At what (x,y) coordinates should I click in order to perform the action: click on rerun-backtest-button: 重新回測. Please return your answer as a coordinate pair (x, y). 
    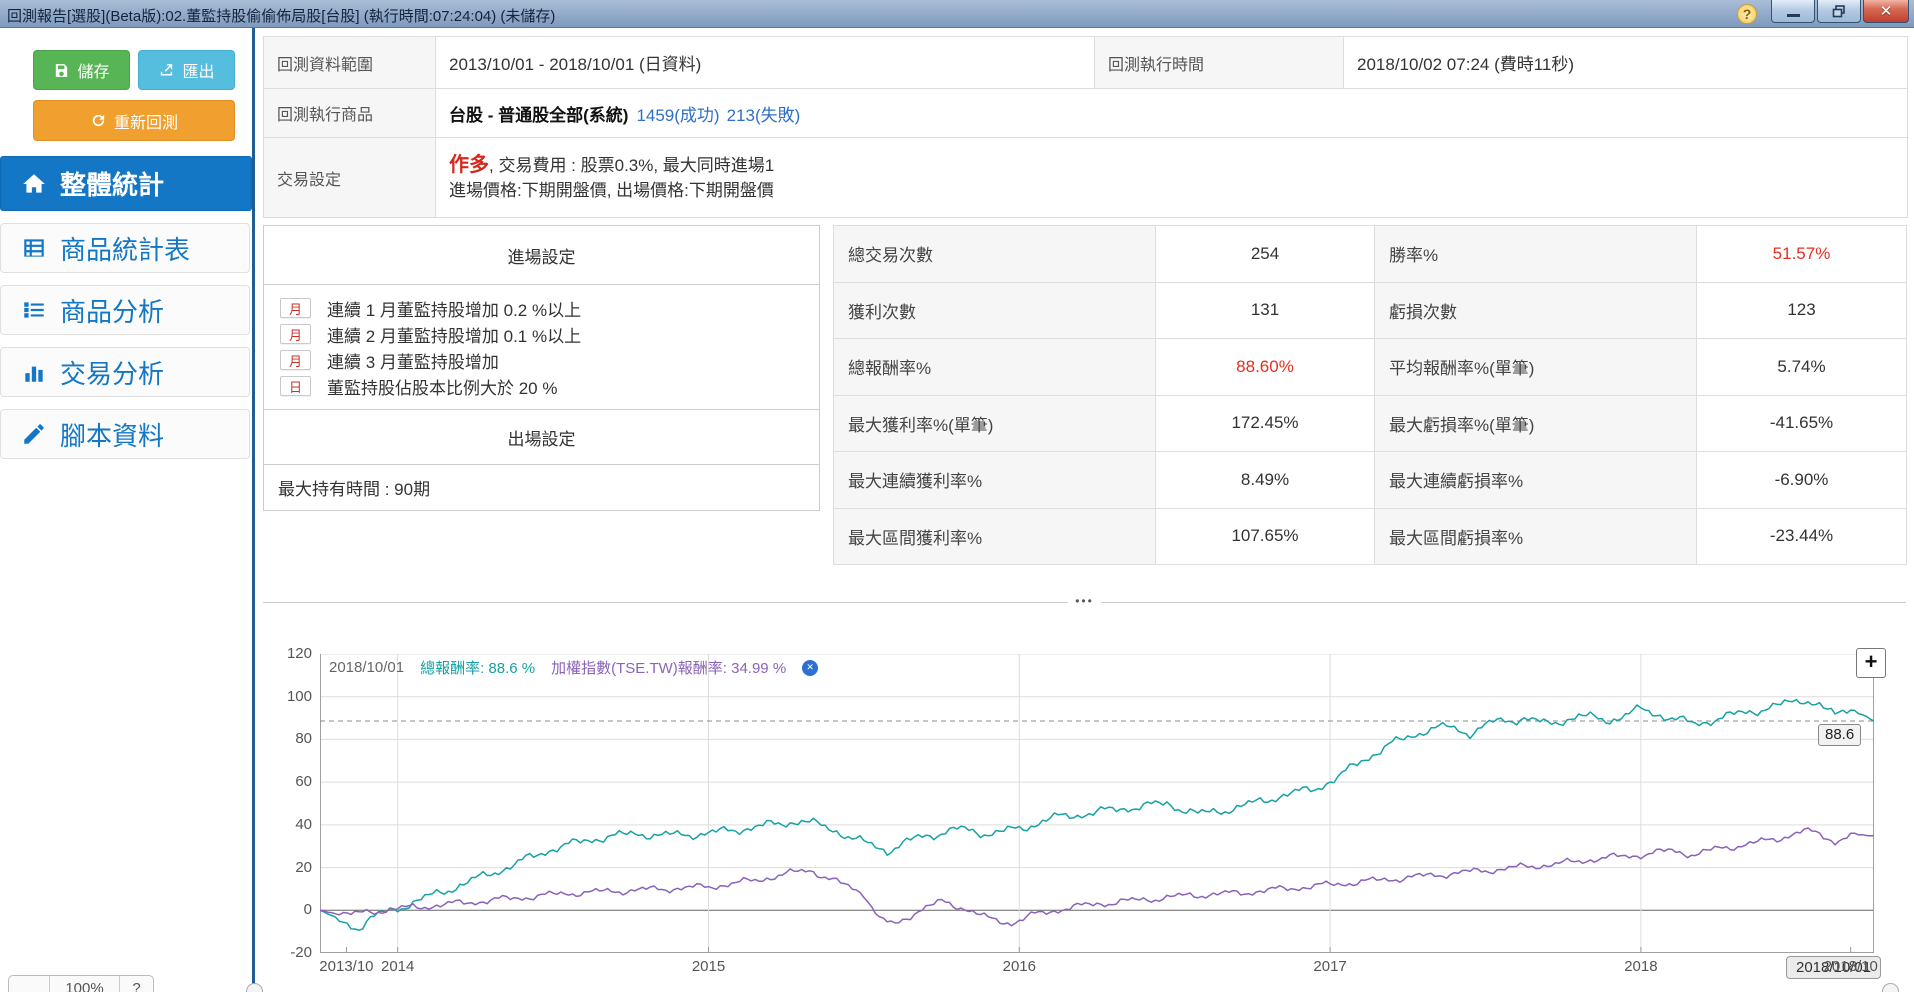
    Looking at the image, I should click on (134, 120).